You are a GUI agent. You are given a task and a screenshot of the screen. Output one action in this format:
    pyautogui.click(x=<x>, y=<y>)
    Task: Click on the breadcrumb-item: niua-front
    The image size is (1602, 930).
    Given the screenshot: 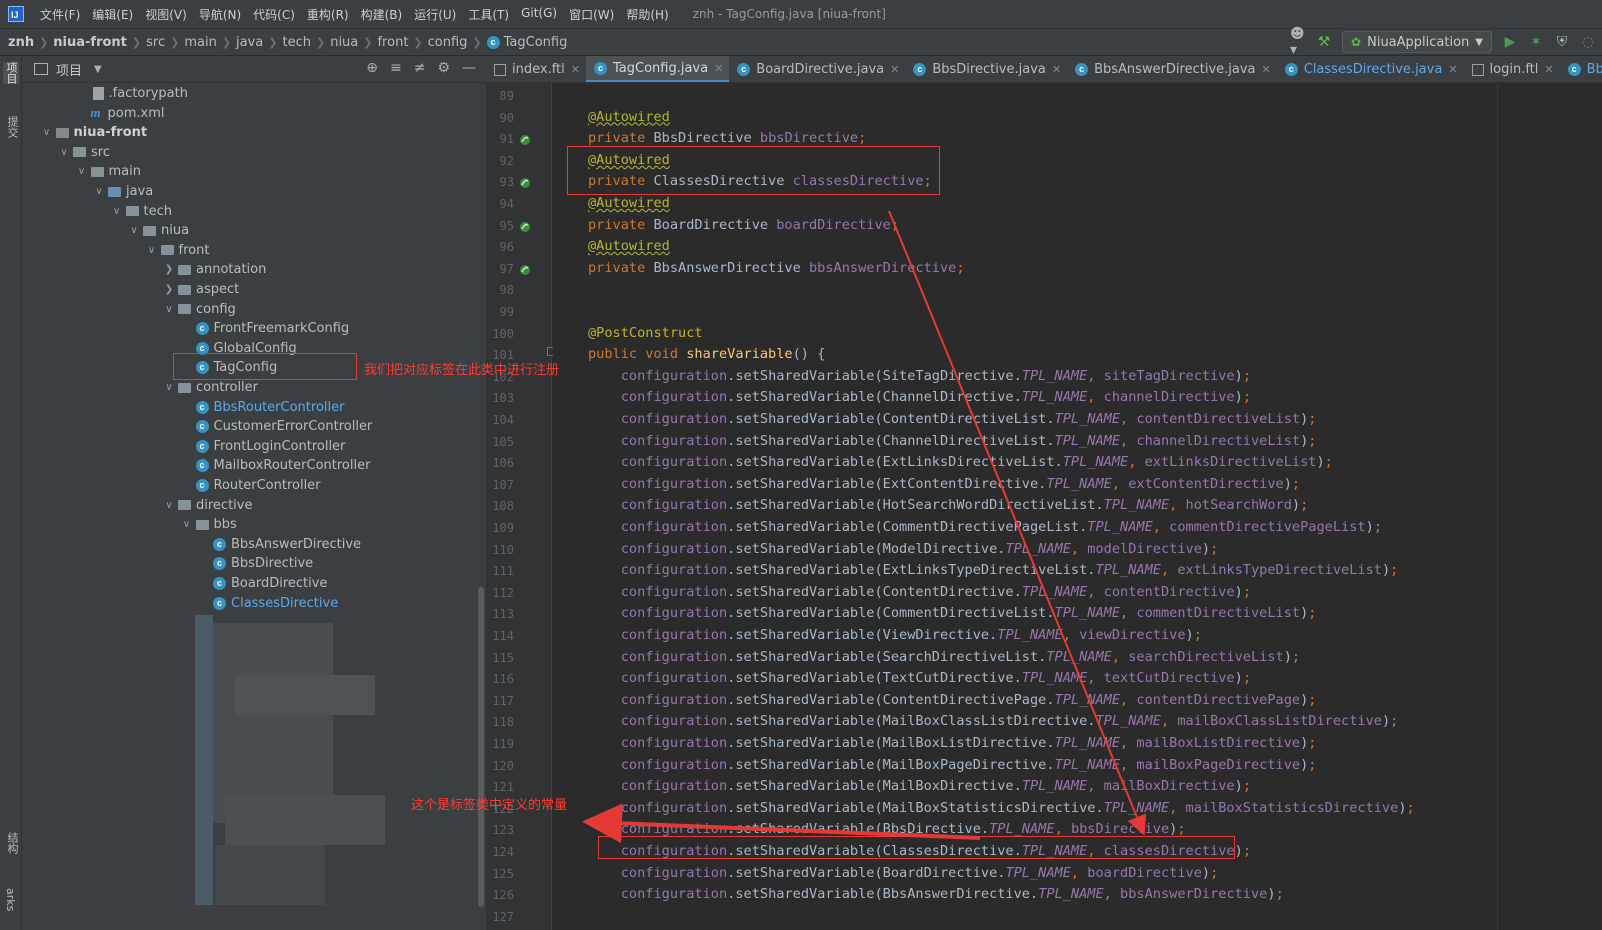 What is the action you would take?
    pyautogui.click(x=90, y=42)
    